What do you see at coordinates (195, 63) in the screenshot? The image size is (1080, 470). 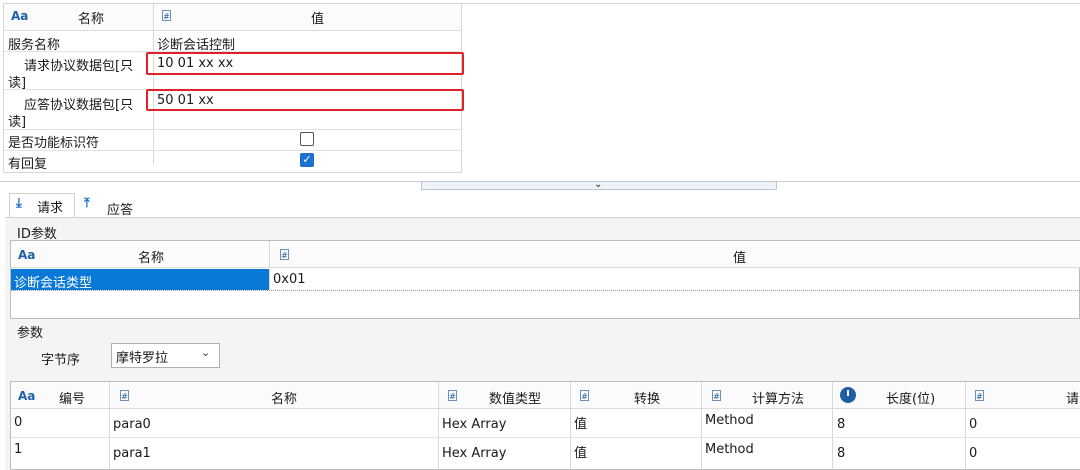 I see `row-value-request-pdu: 10 01 xx xx` at bounding box center [195, 63].